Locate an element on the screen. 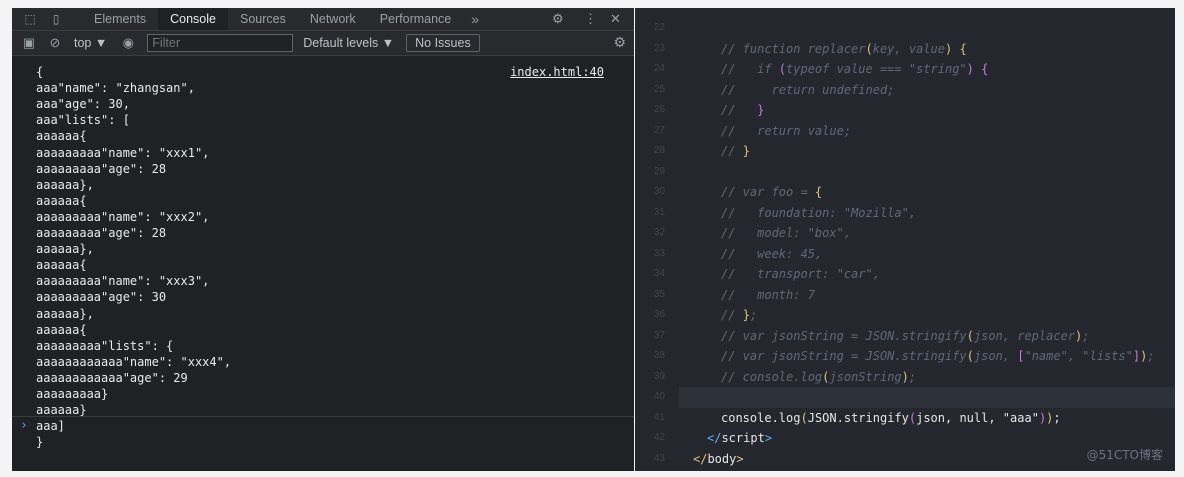 The width and height of the screenshot is (1184, 477). console-output-line: aaaaaaaaaaaa"age": 29 is located at coordinates (112, 377).